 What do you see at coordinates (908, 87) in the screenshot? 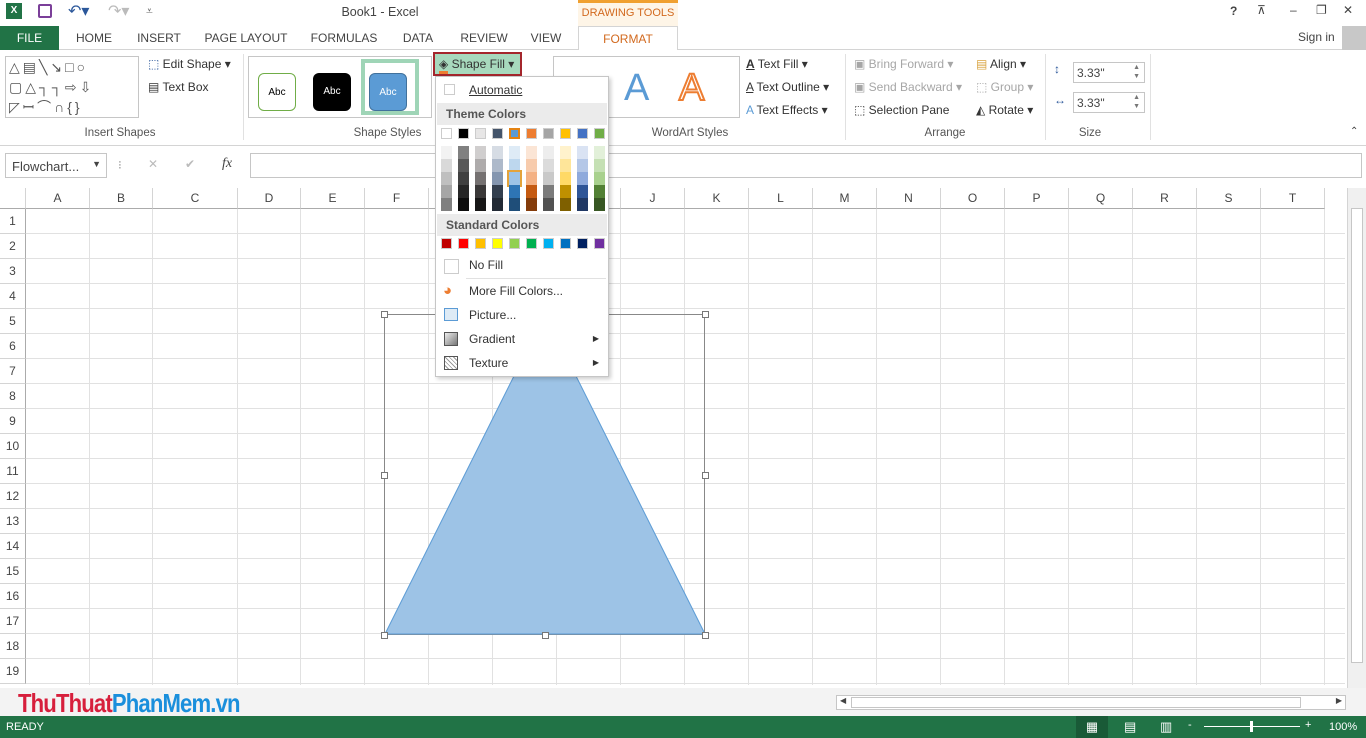
I see `send-backward-button: ▣ Send Backward ▾` at bounding box center [908, 87].